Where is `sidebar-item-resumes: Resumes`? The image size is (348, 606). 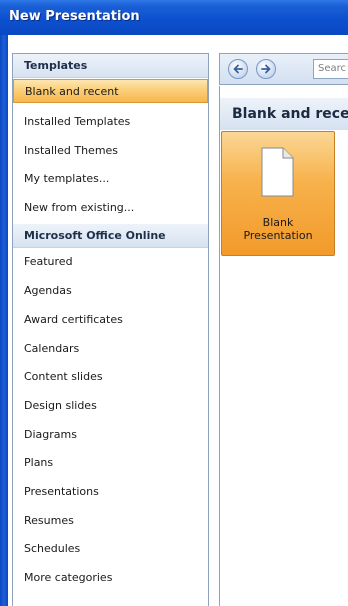 sidebar-item-resumes: Resumes is located at coordinates (110, 521).